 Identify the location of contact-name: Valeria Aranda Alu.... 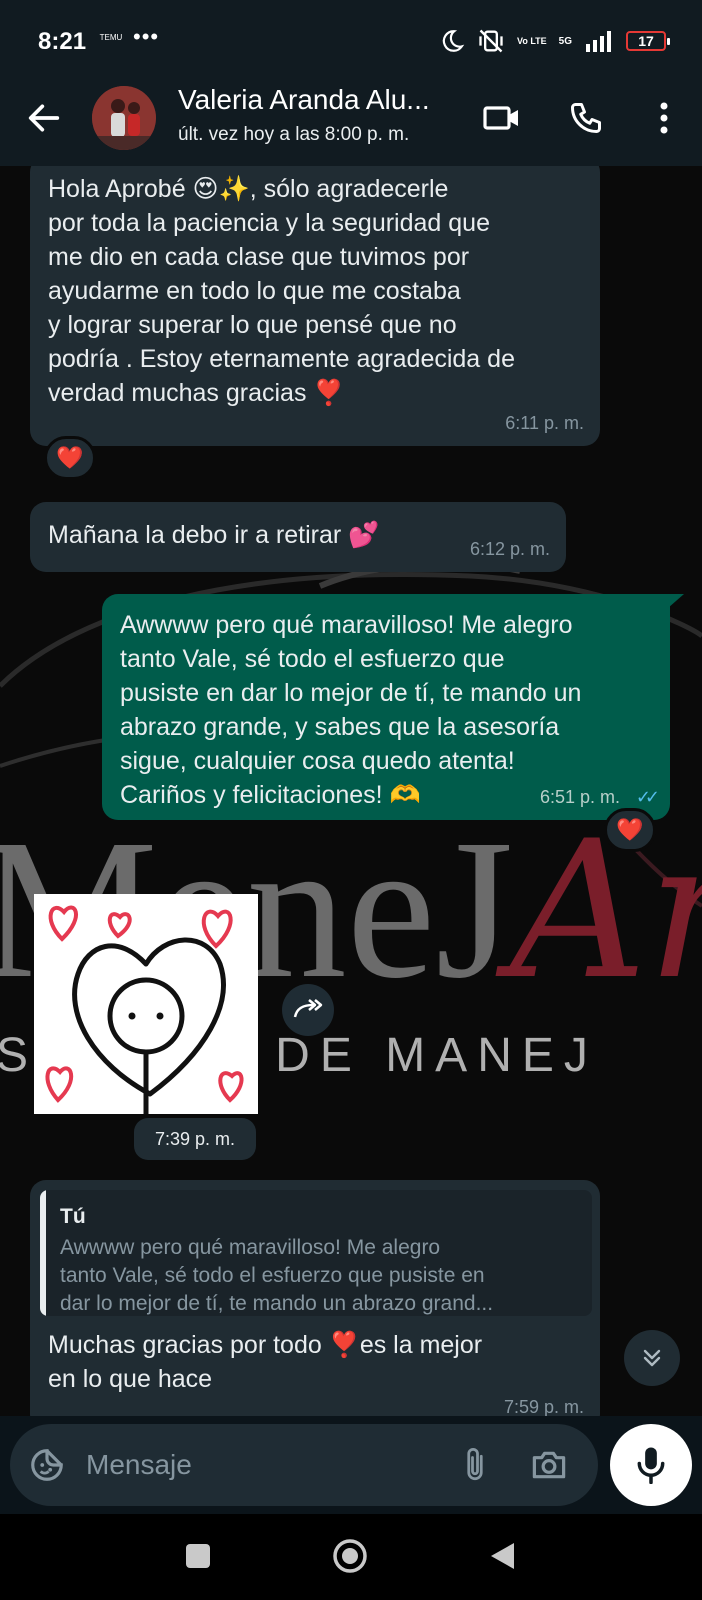
(319, 100).